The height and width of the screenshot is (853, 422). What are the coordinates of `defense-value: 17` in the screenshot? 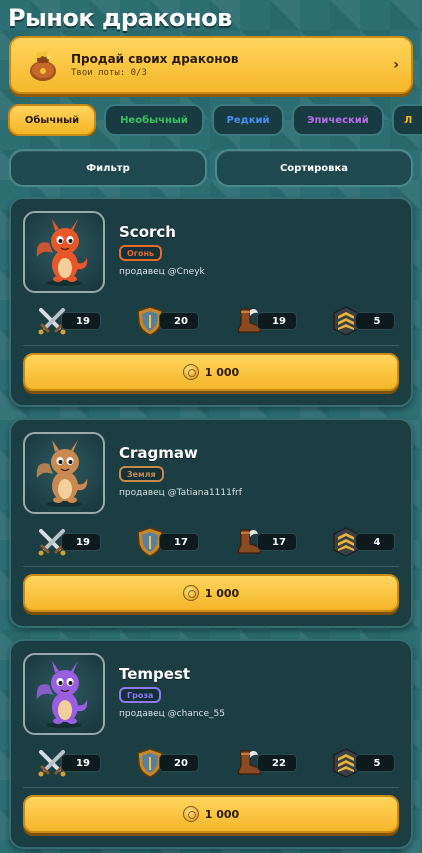 It's located at (179, 542).